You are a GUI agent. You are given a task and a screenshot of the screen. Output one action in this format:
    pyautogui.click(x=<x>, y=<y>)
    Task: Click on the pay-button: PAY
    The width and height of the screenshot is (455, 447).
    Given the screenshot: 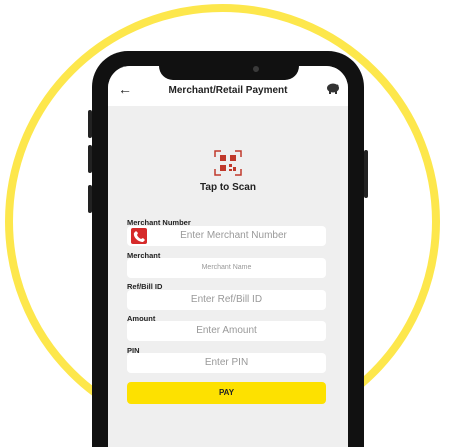 What is the action you would take?
    pyautogui.click(x=226, y=393)
    